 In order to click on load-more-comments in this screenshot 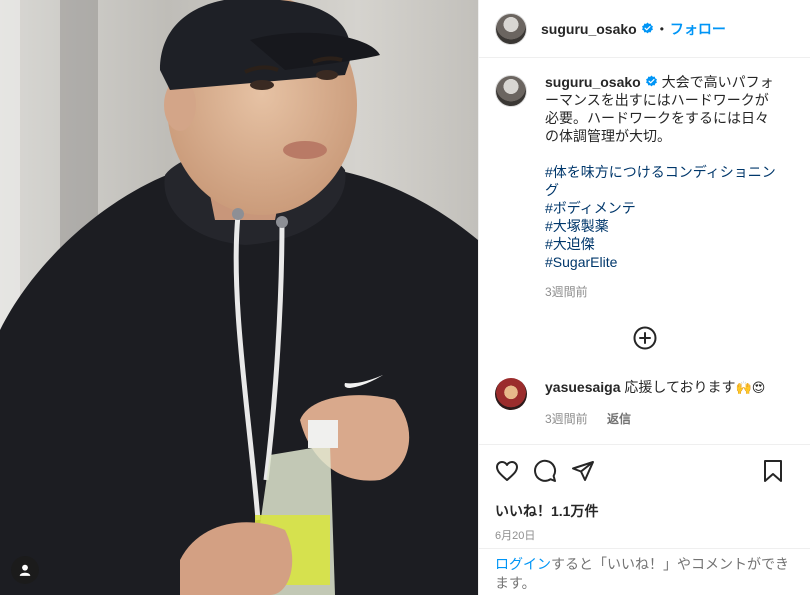, I will do `click(644, 338)`.